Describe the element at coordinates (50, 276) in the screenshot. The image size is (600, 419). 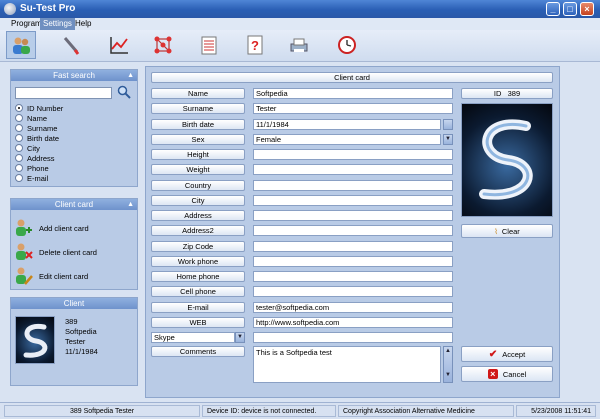
I see `edit-client-card-button: Edit client card` at that location.